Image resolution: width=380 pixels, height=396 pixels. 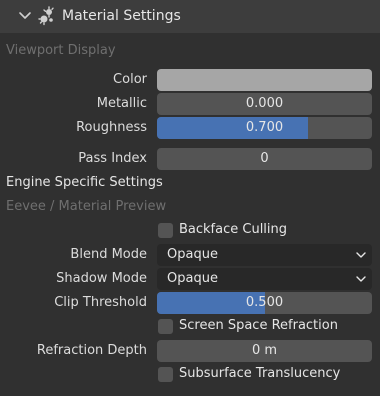 I want to click on screen-space-refraction-checkbox, so click(x=165, y=326).